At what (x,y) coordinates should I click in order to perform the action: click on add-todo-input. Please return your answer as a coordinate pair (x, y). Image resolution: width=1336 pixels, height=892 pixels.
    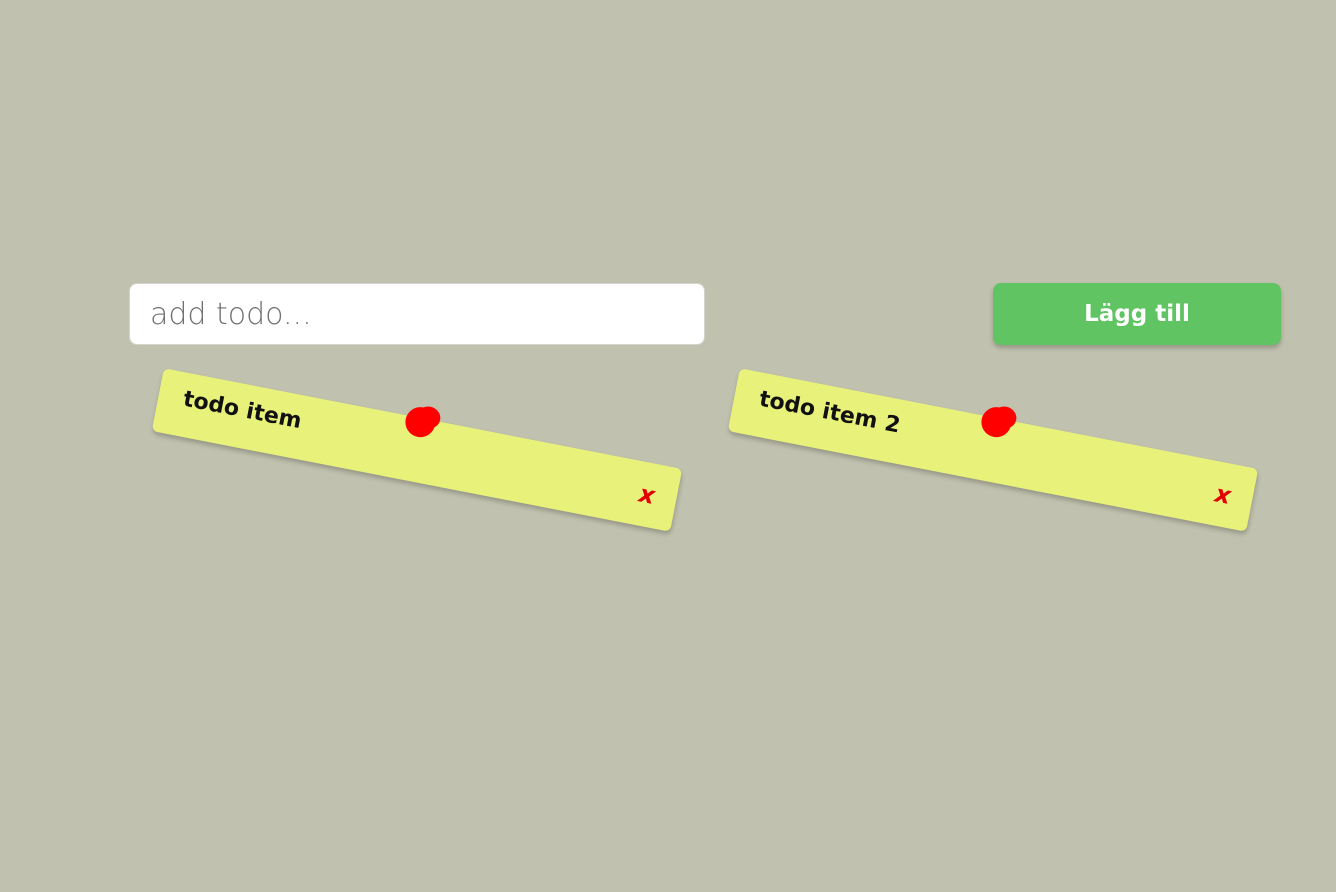
    Looking at the image, I should click on (417, 314).